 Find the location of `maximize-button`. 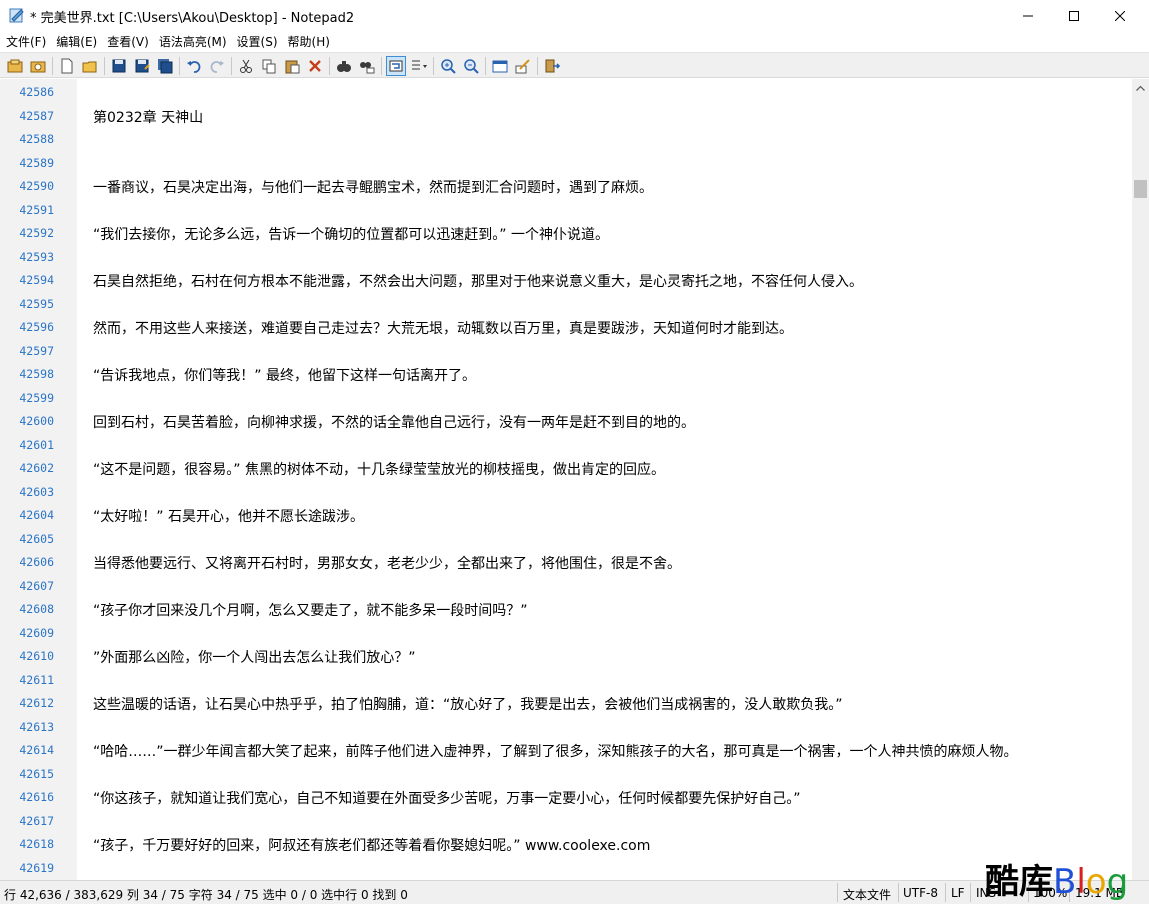

maximize-button is located at coordinates (1074, 15).